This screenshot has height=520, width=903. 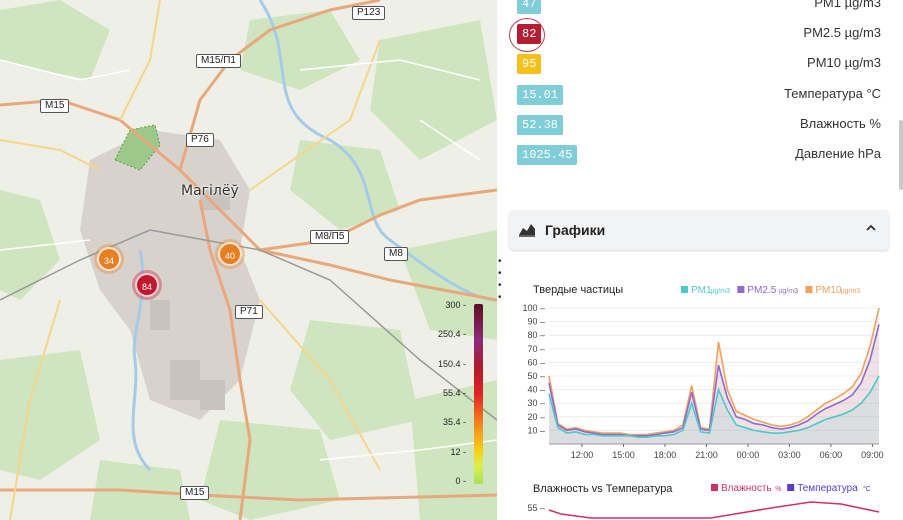 What do you see at coordinates (847, 5) in the screenshot?
I see `metric-pm1-label: PM1 µg/m3` at bounding box center [847, 5].